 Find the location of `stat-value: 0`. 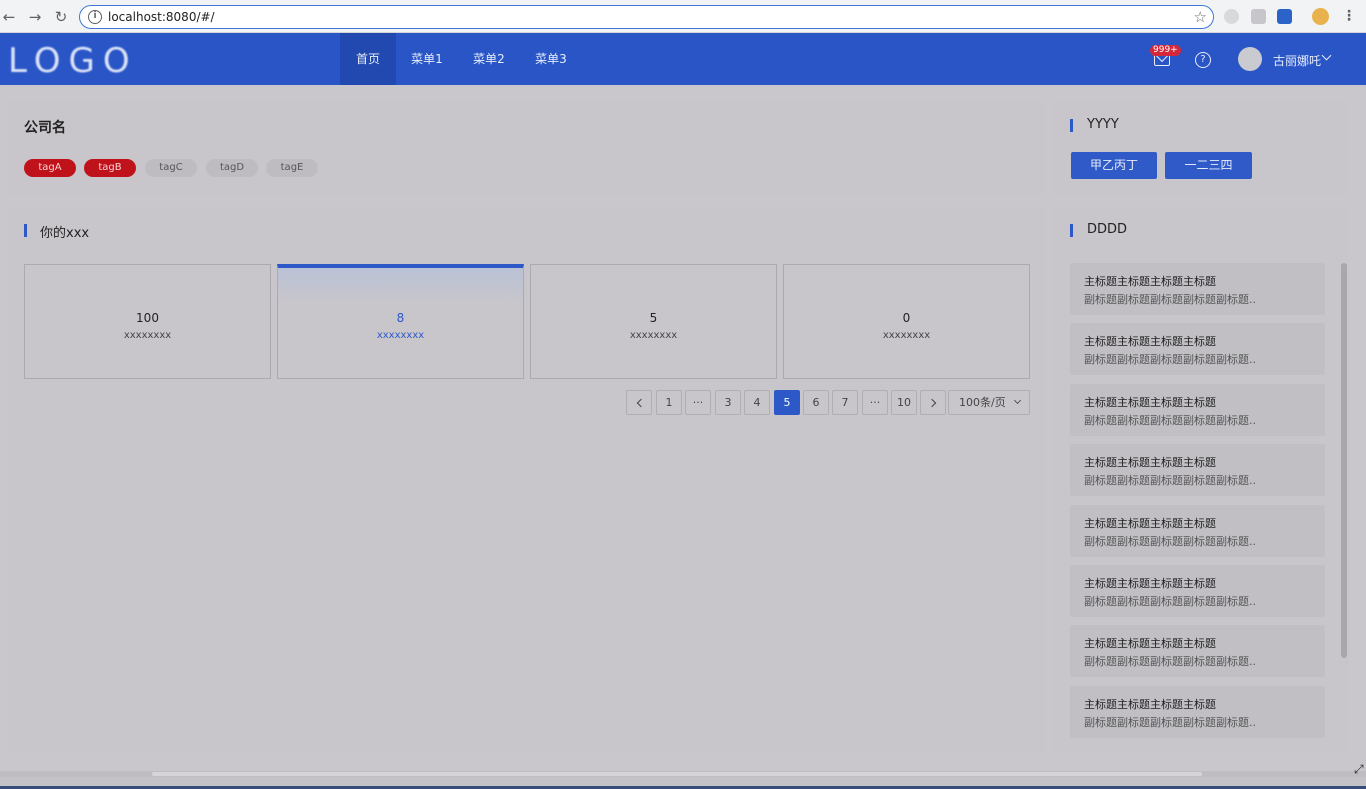

stat-value: 0 is located at coordinates (906, 318).